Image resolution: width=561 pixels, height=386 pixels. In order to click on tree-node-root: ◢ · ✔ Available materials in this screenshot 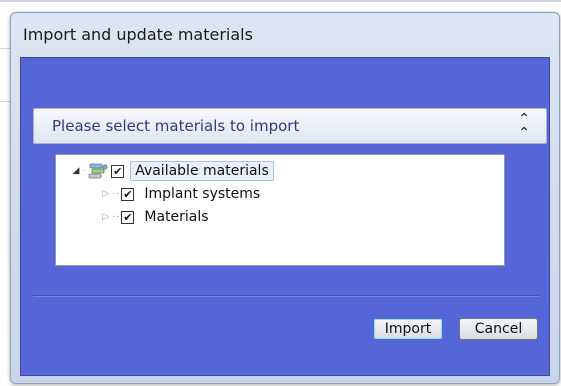, I will do `click(172, 171)`.